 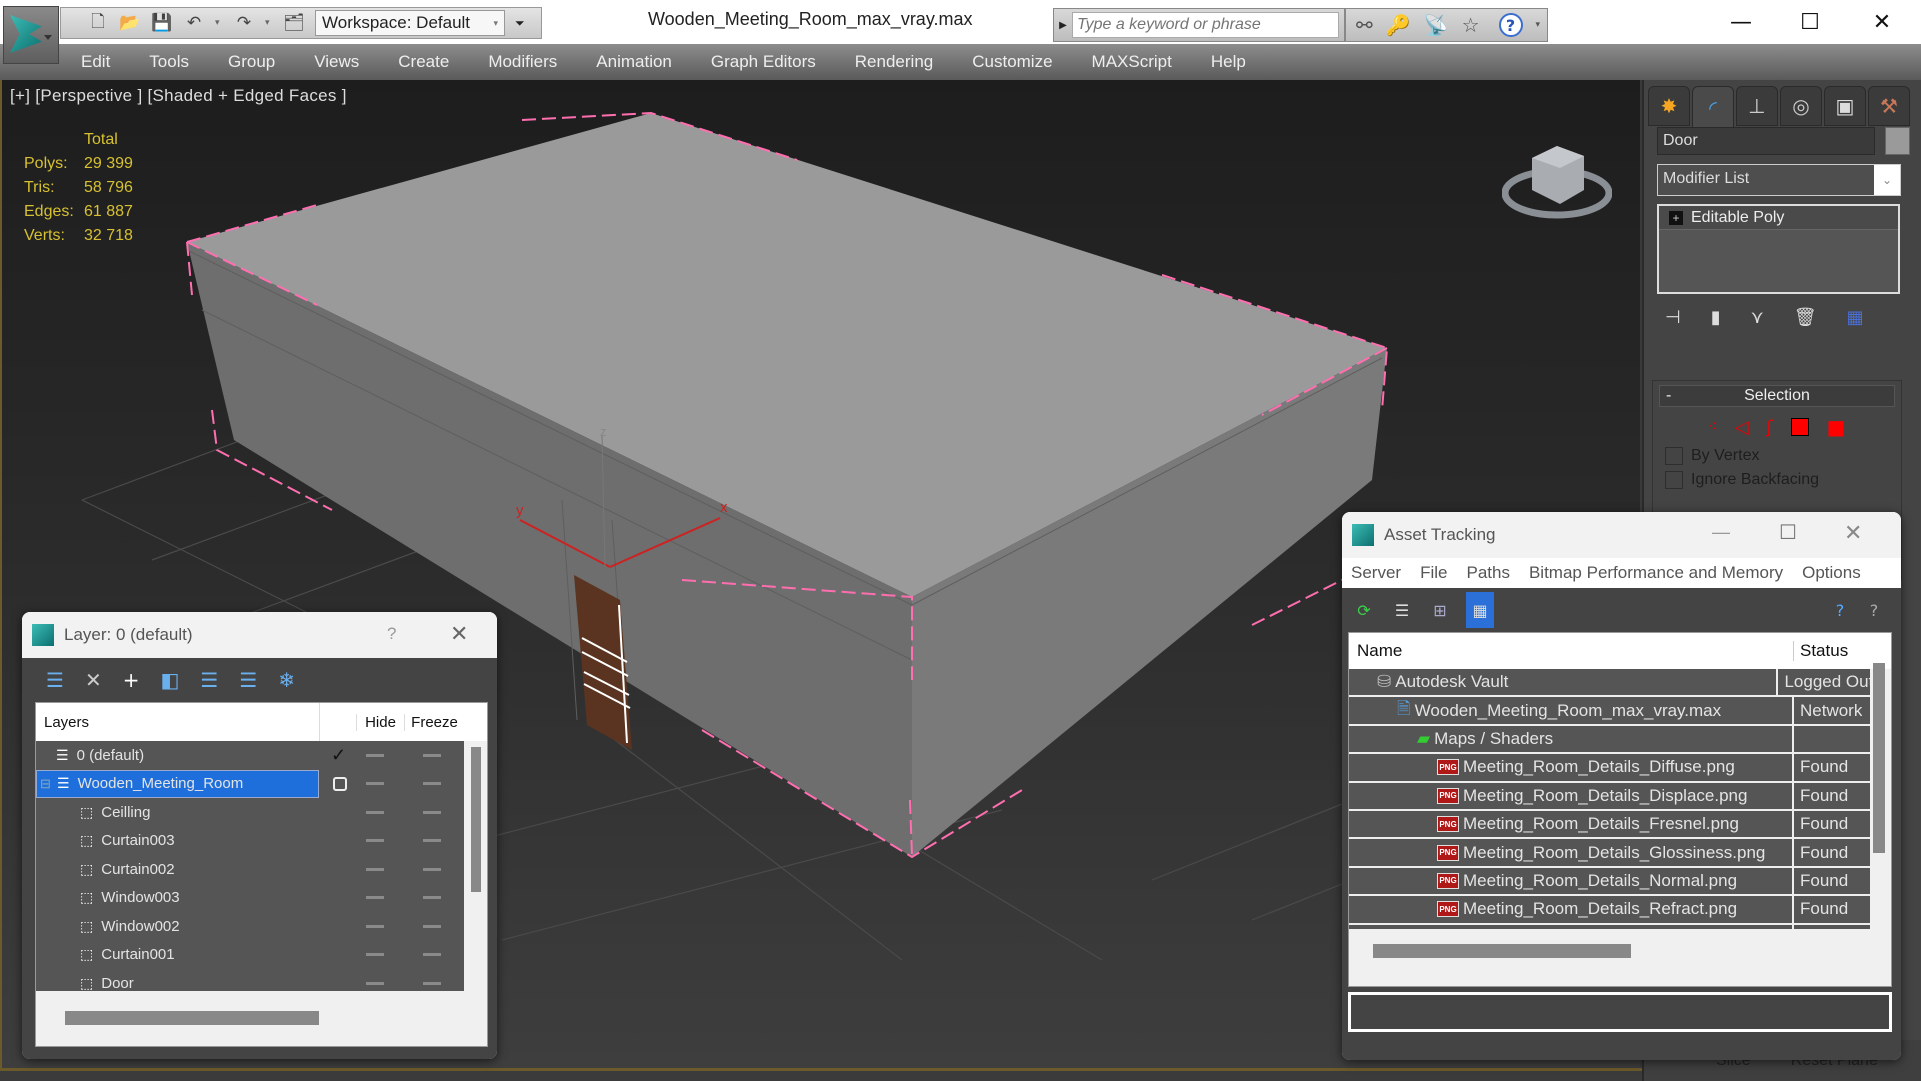 I want to click on undo-icon: ↶, so click(x=194, y=23).